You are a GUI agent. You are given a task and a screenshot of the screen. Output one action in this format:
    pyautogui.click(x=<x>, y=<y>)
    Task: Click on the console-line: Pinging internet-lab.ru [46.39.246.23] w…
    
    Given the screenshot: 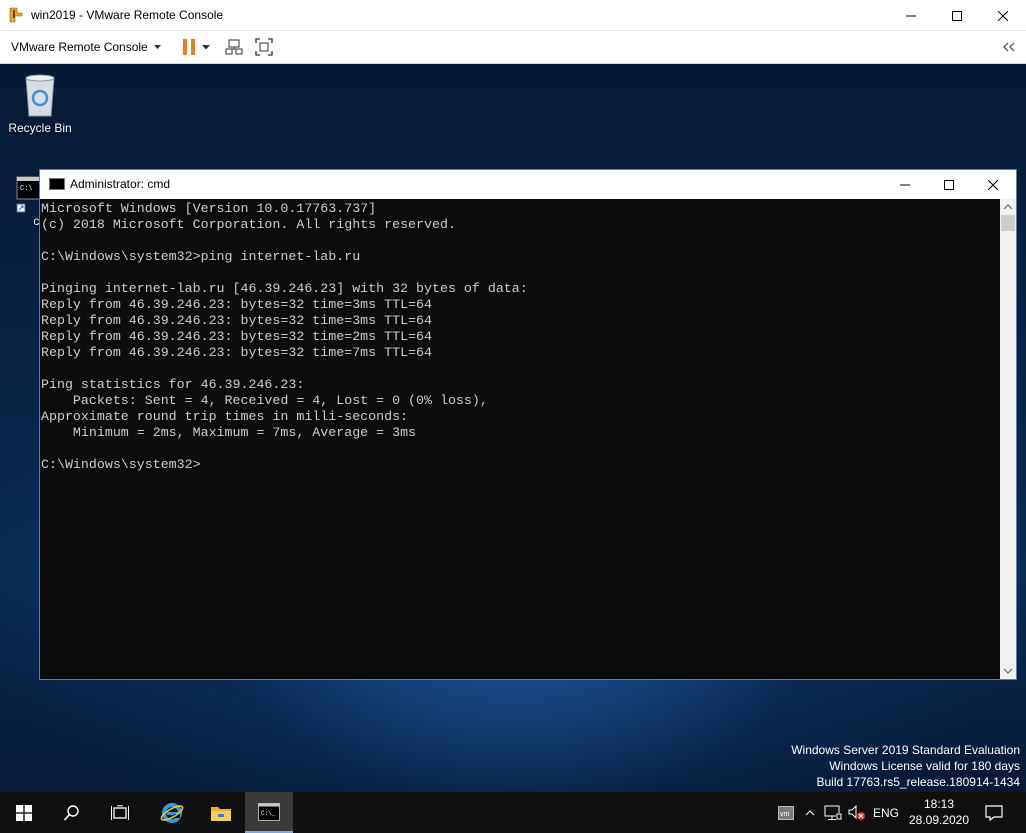 What is the action you would take?
    pyautogui.click(x=284, y=288)
    